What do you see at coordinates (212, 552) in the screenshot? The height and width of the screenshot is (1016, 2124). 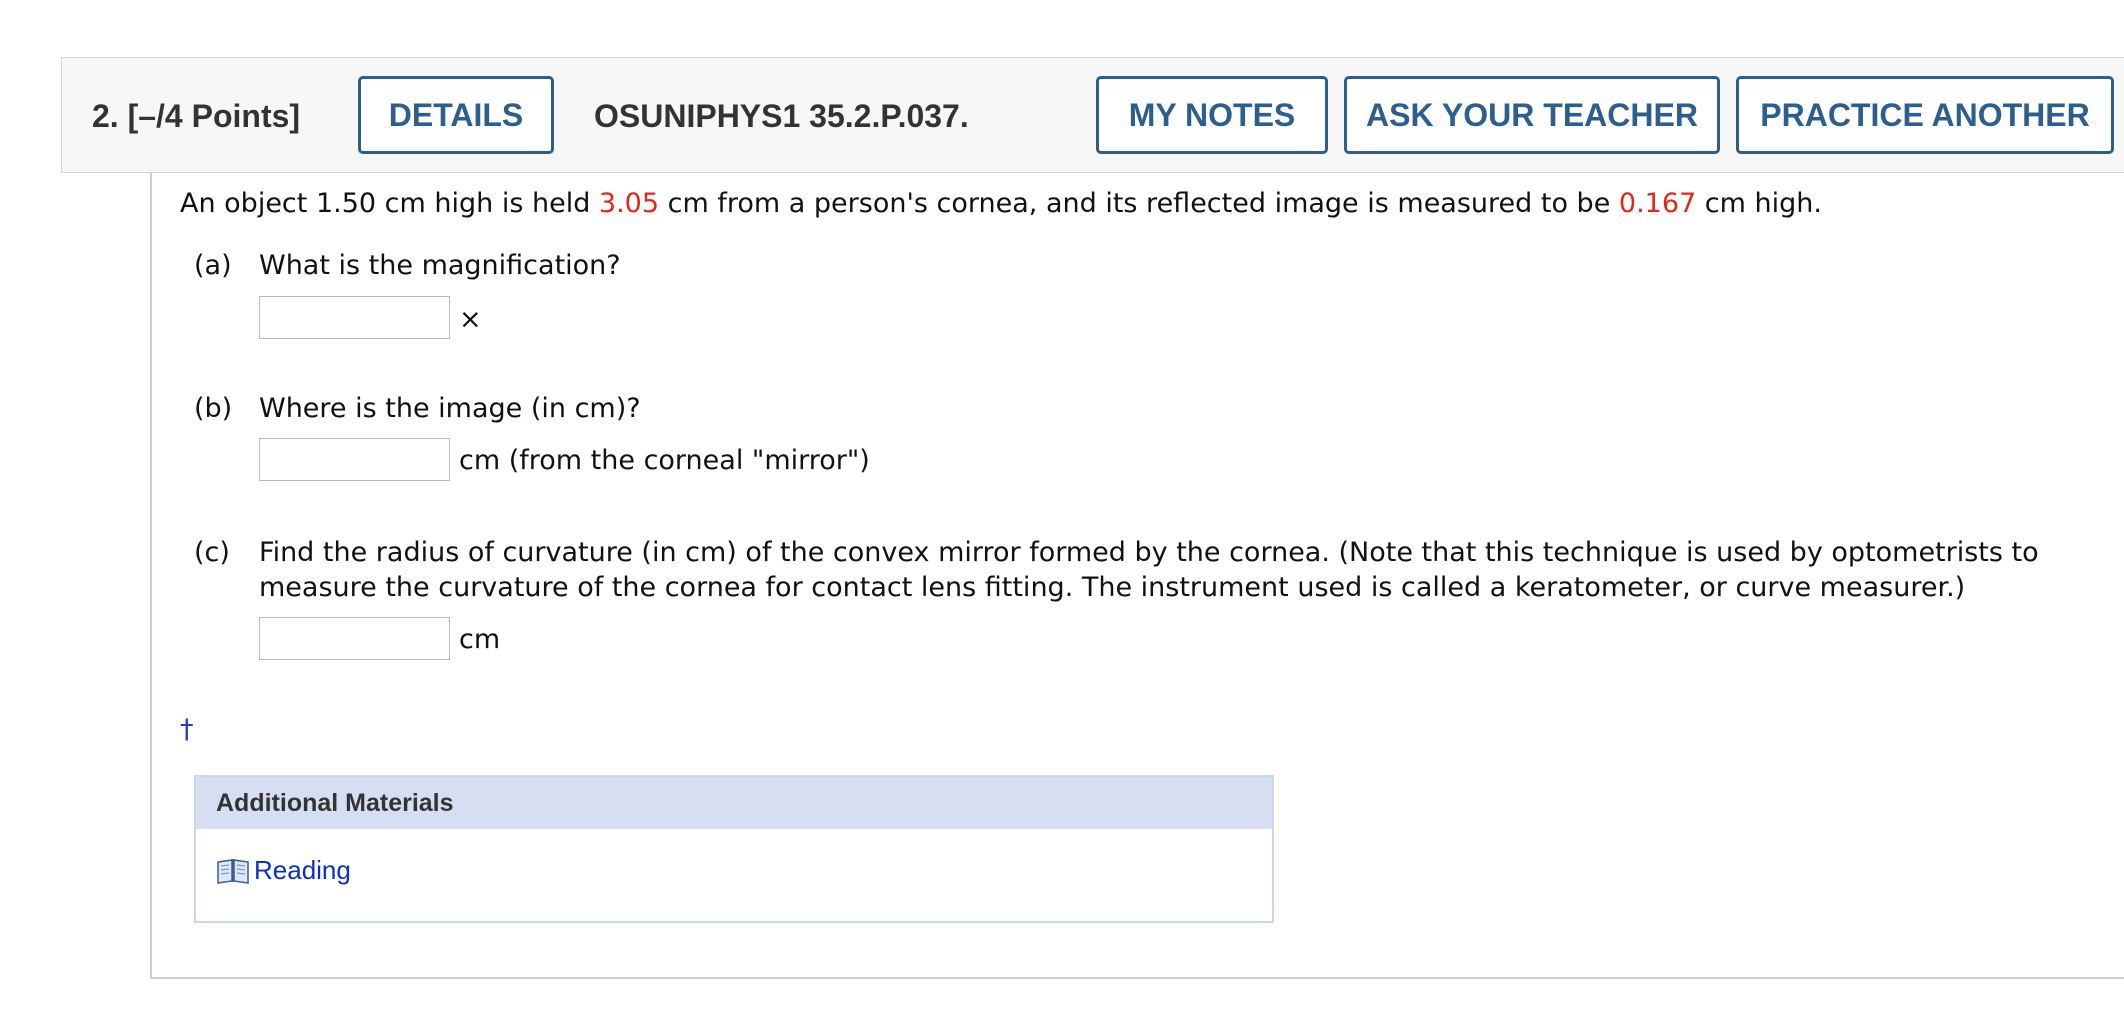 I see `part-c-label: (c)` at bounding box center [212, 552].